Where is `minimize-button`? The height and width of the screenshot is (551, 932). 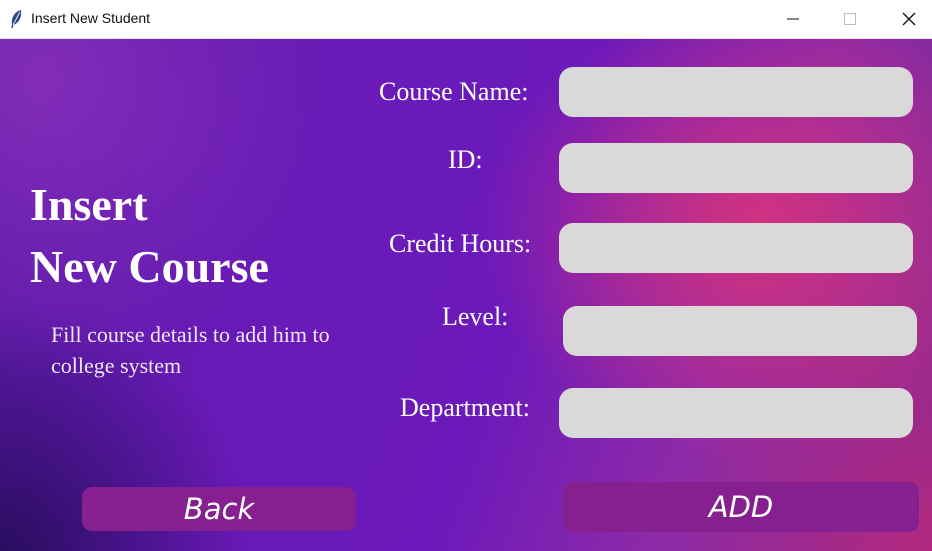 minimize-button is located at coordinates (793, 19).